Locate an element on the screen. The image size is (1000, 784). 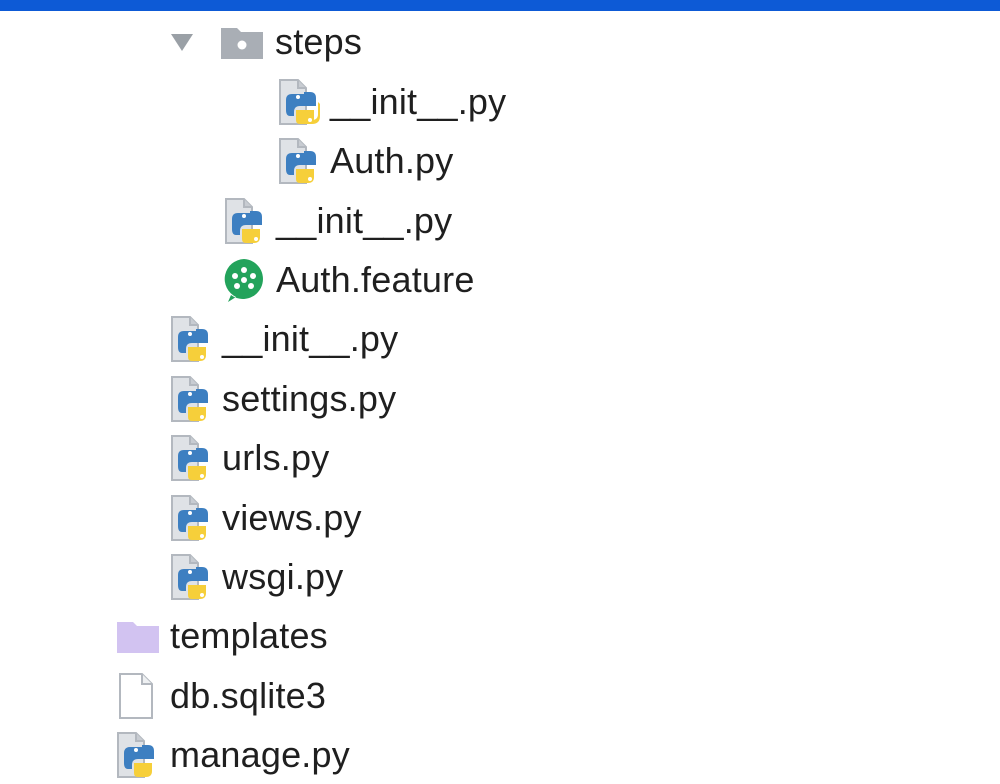
tree-item-label: urls.py is located at coordinates (276, 457).